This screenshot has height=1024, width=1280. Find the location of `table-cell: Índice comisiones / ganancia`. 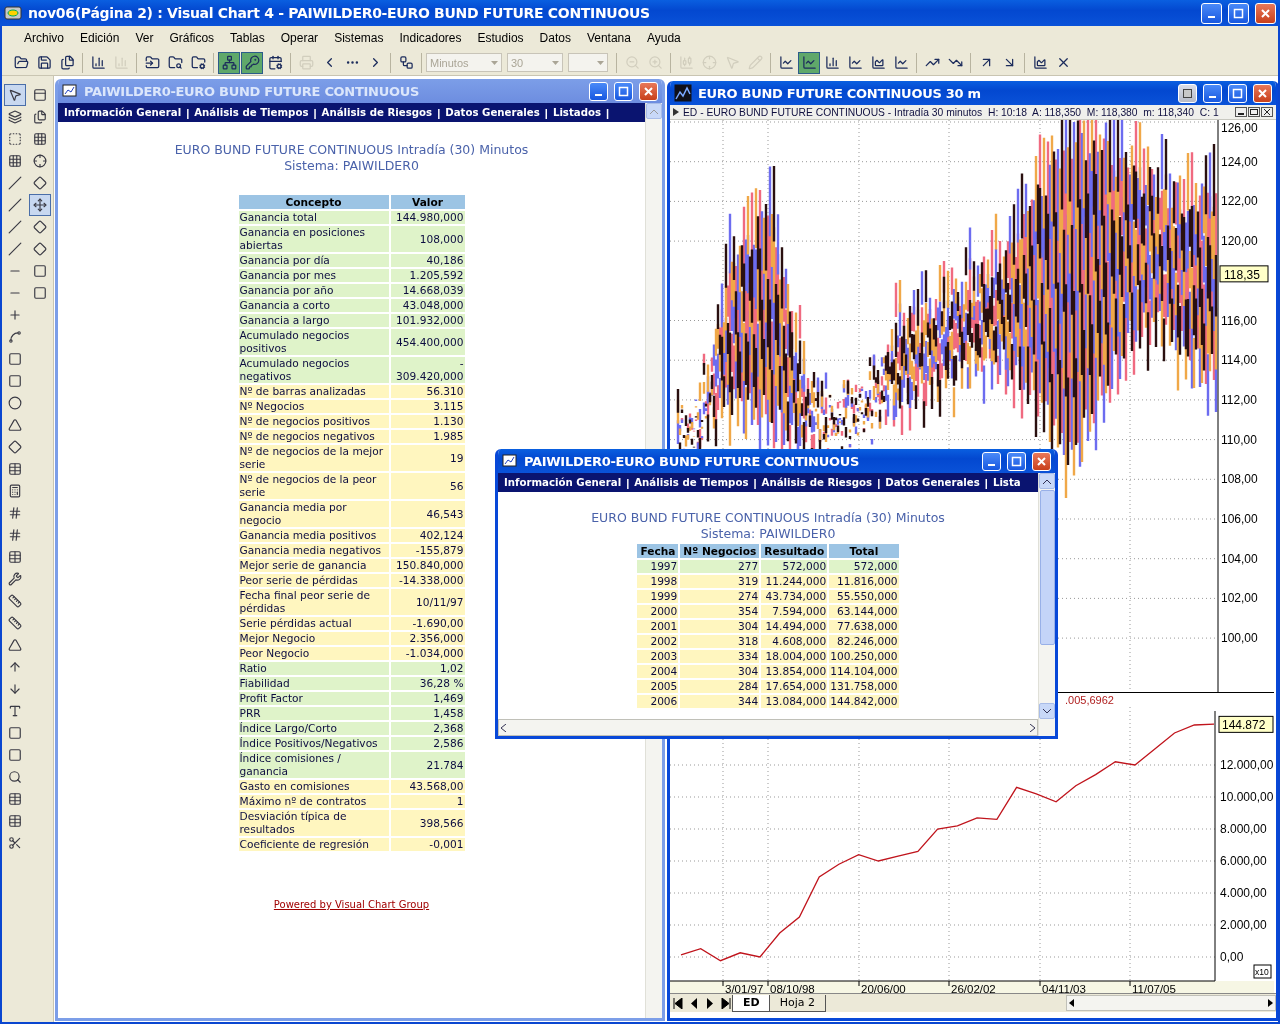

table-cell: Índice comisiones / ganancia is located at coordinates (313, 765).